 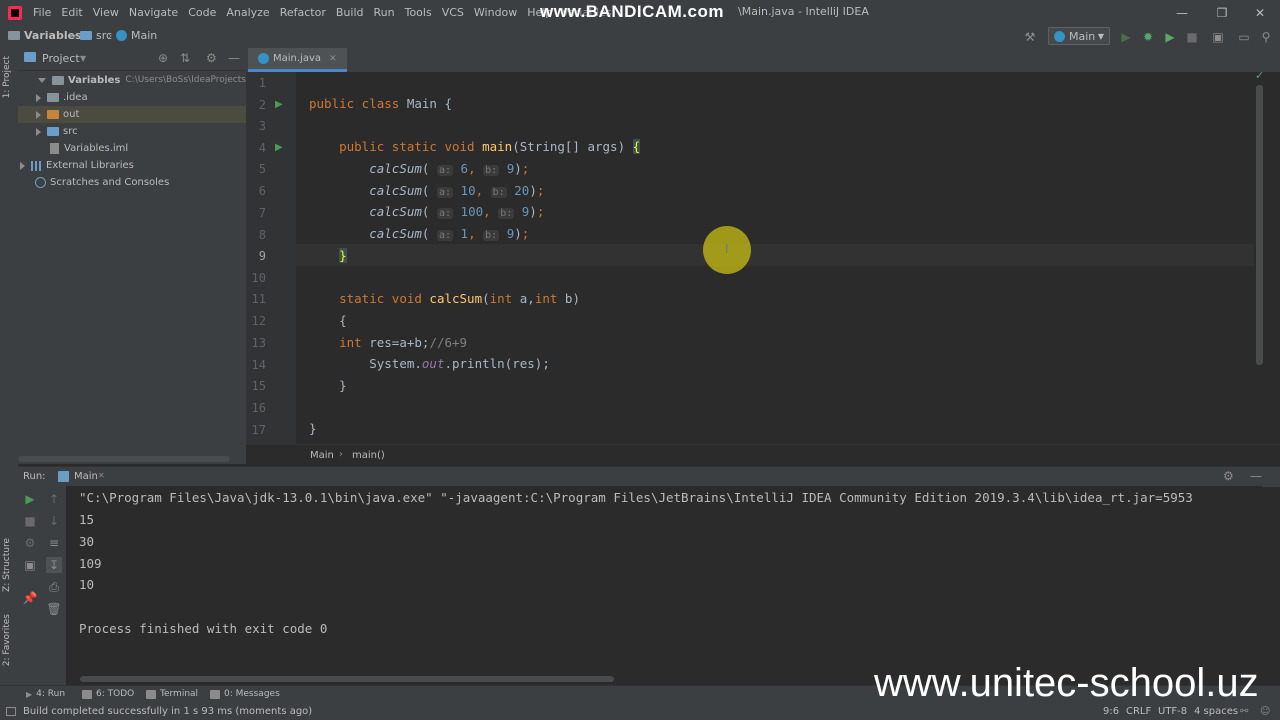 What do you see at coordinates (124, 459) in the screenshot?
I see `project-hscrollbar` at bounding box center [124, 459].